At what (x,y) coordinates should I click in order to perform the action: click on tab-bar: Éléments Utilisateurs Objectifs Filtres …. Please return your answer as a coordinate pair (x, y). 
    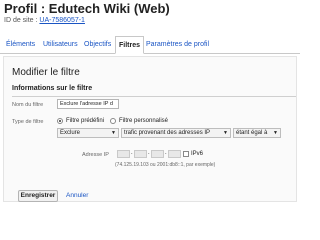
    Looking at the image, I should click on (150, 45).